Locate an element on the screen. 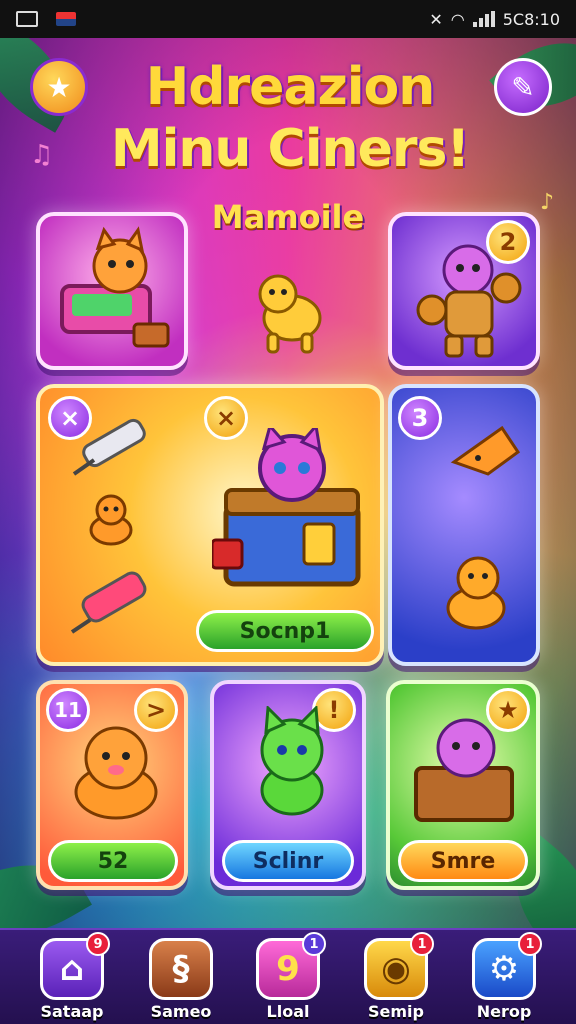 The width and height of the screenshot is (576, 1024). orange-cat-sitting is located at coordinates (476, 593).